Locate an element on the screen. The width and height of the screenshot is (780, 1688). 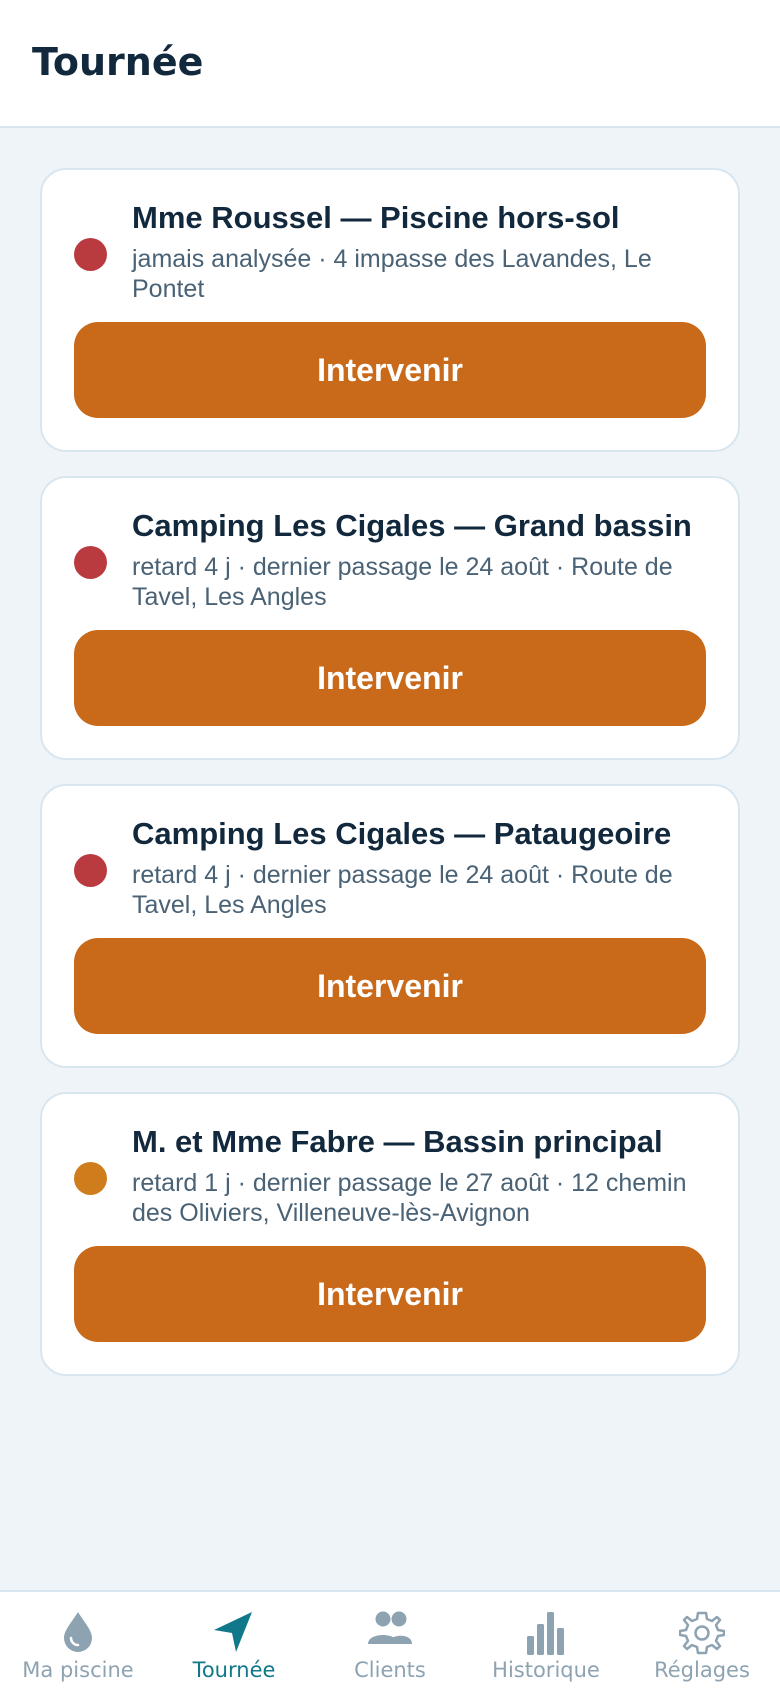
tab-label: Ma piscine is located at coordinates (78, 1670).